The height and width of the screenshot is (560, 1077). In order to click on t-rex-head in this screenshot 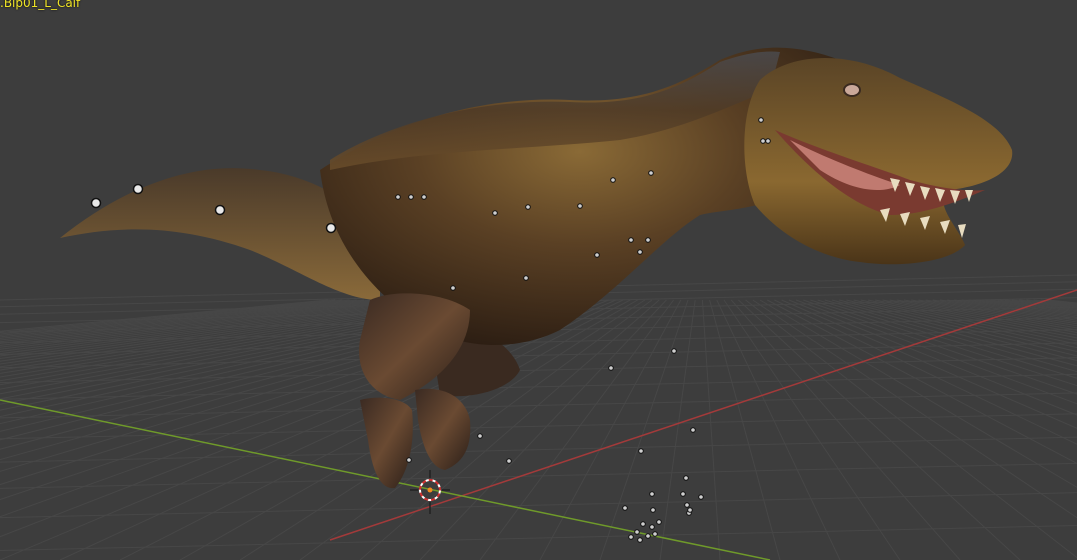, I will do `click(878, 161)`.